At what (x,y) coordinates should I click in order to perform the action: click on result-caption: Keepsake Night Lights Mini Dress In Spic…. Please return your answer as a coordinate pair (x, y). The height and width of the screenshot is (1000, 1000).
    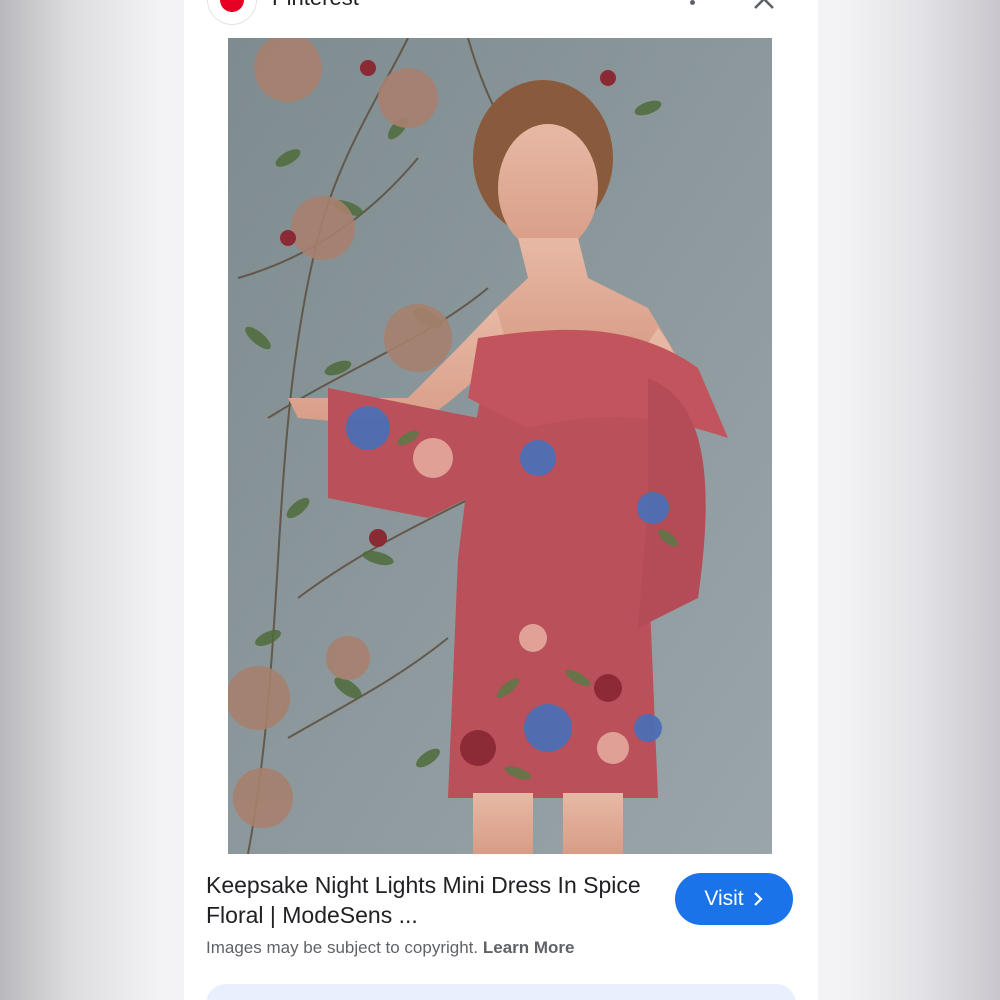
    Looking at the image, I should click on (426, 900).